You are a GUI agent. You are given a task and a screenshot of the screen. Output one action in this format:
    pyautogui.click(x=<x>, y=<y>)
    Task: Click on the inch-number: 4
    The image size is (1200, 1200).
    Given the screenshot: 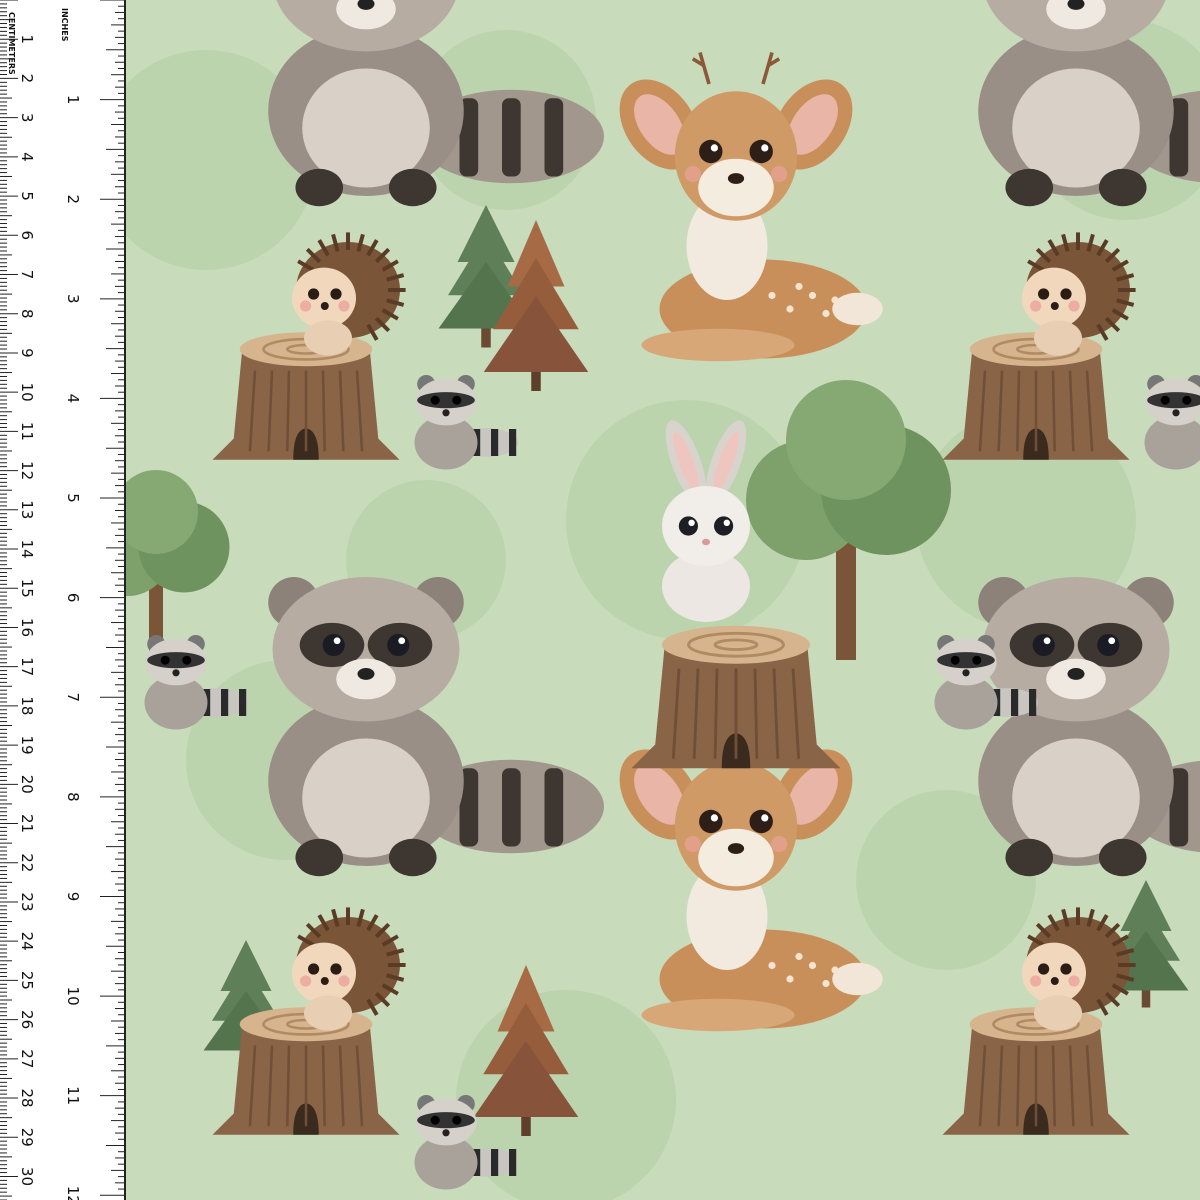 What is the action you would take?
    pyautogui.click(x=73, y=399)
    